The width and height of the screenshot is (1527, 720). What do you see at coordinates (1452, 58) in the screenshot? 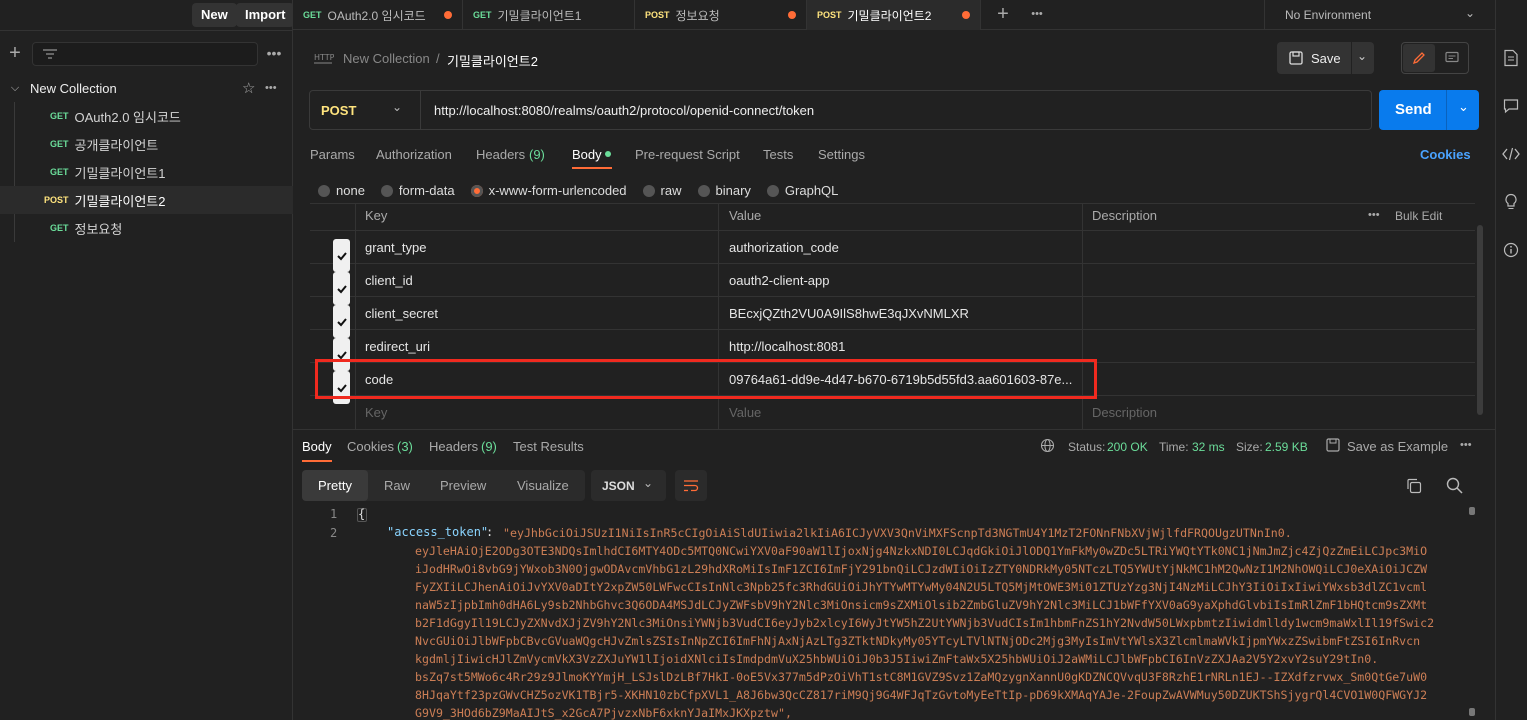
I see `comment-icon` at bounding box center [1452, 58].